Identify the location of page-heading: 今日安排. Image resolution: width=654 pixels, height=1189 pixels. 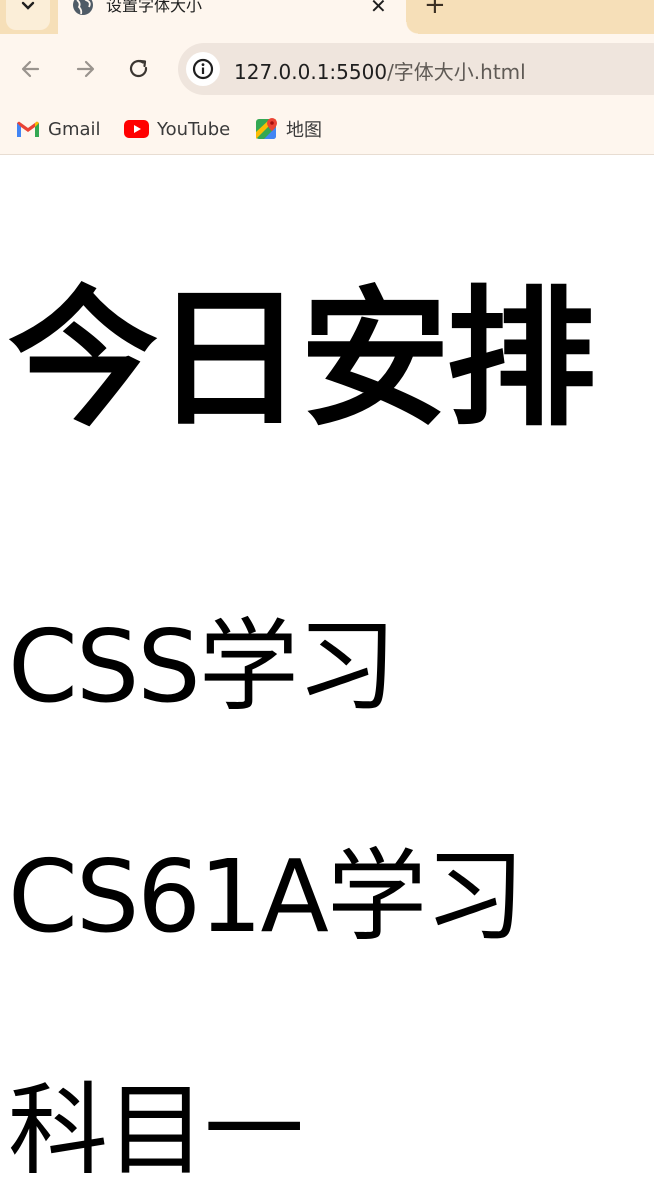
(302, 360).